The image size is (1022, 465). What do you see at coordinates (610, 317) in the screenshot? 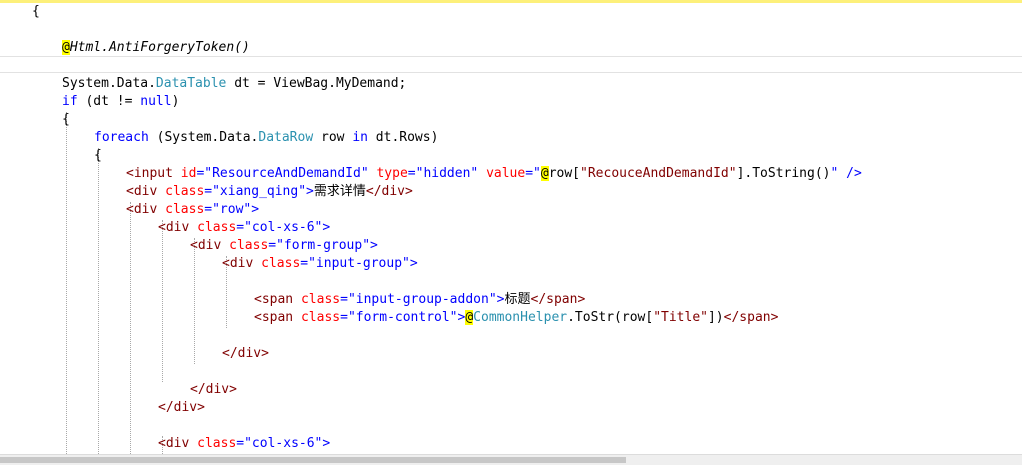
I see `code-token: .ToStr(row[` at bounding box center [610, 317].